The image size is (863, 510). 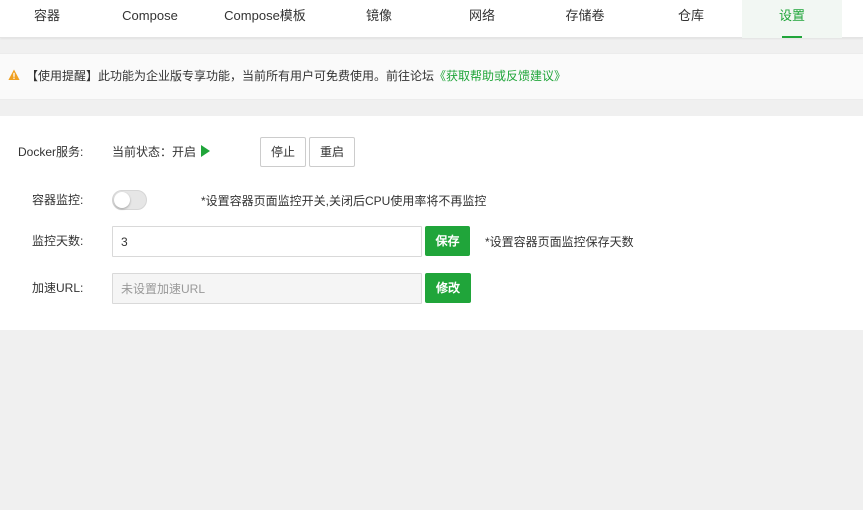 I want to click on tab-registry: 仓库, so click(x=691, y=19).